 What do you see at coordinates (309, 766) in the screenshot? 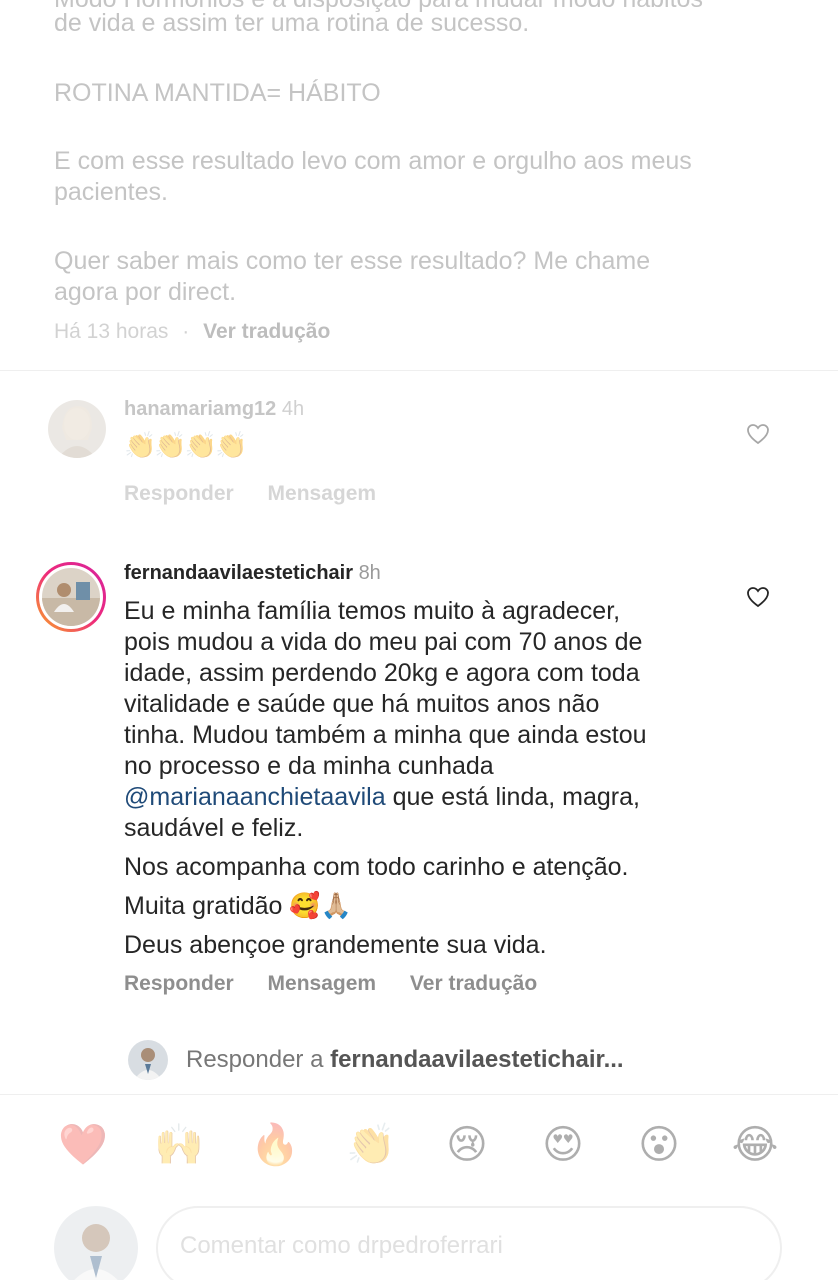
I see `comment-line: no processo e da minha cunhada` at bounding box center [309, 766].